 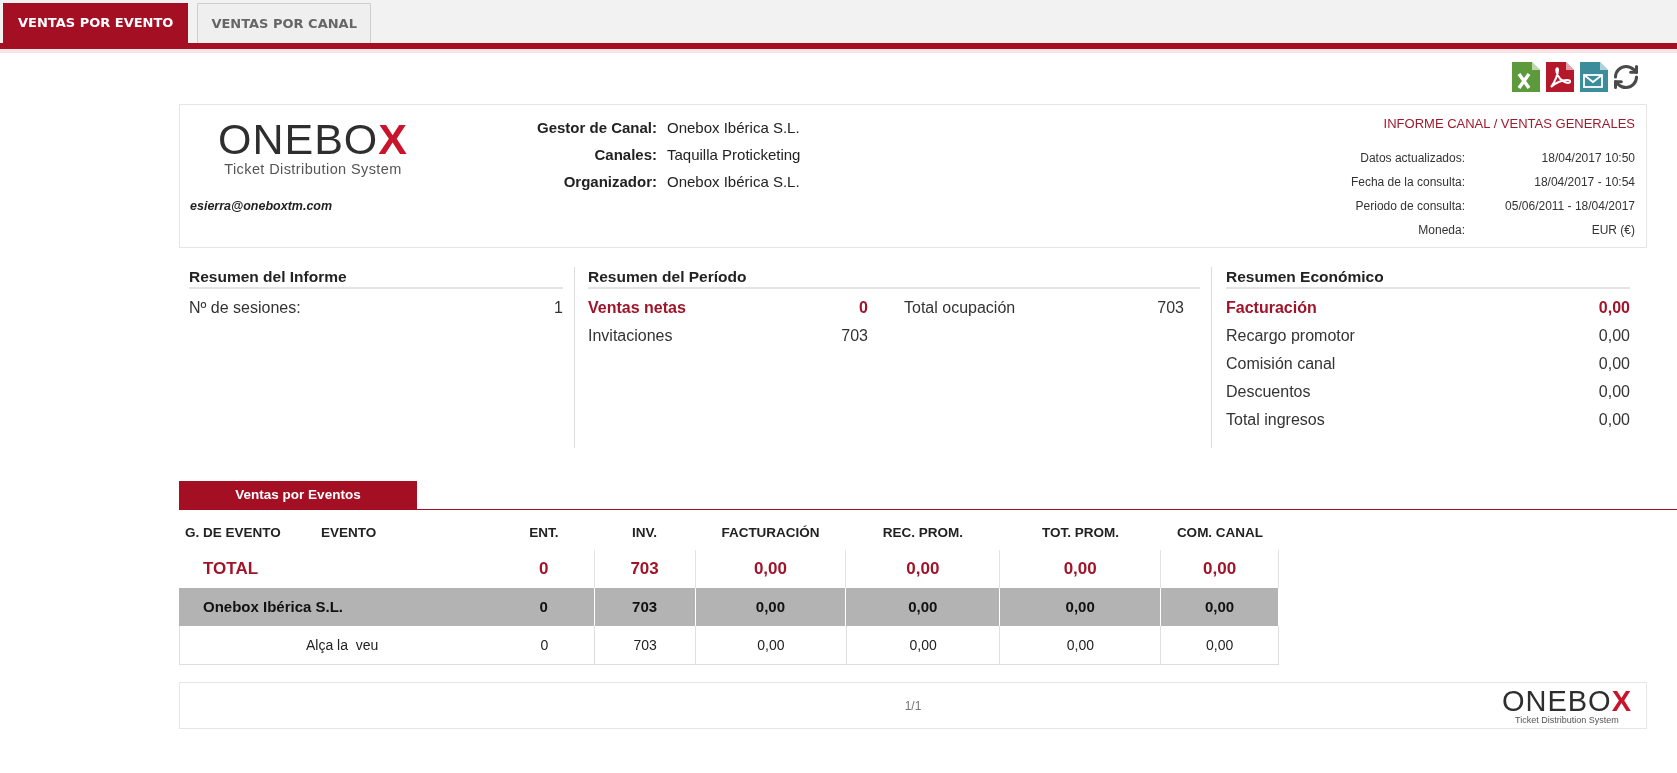 What do you see at coordinates (1428, 278) in the screenshot?
I see `summary-heading: Resumen Económico` at bounding box center [1428, 278].